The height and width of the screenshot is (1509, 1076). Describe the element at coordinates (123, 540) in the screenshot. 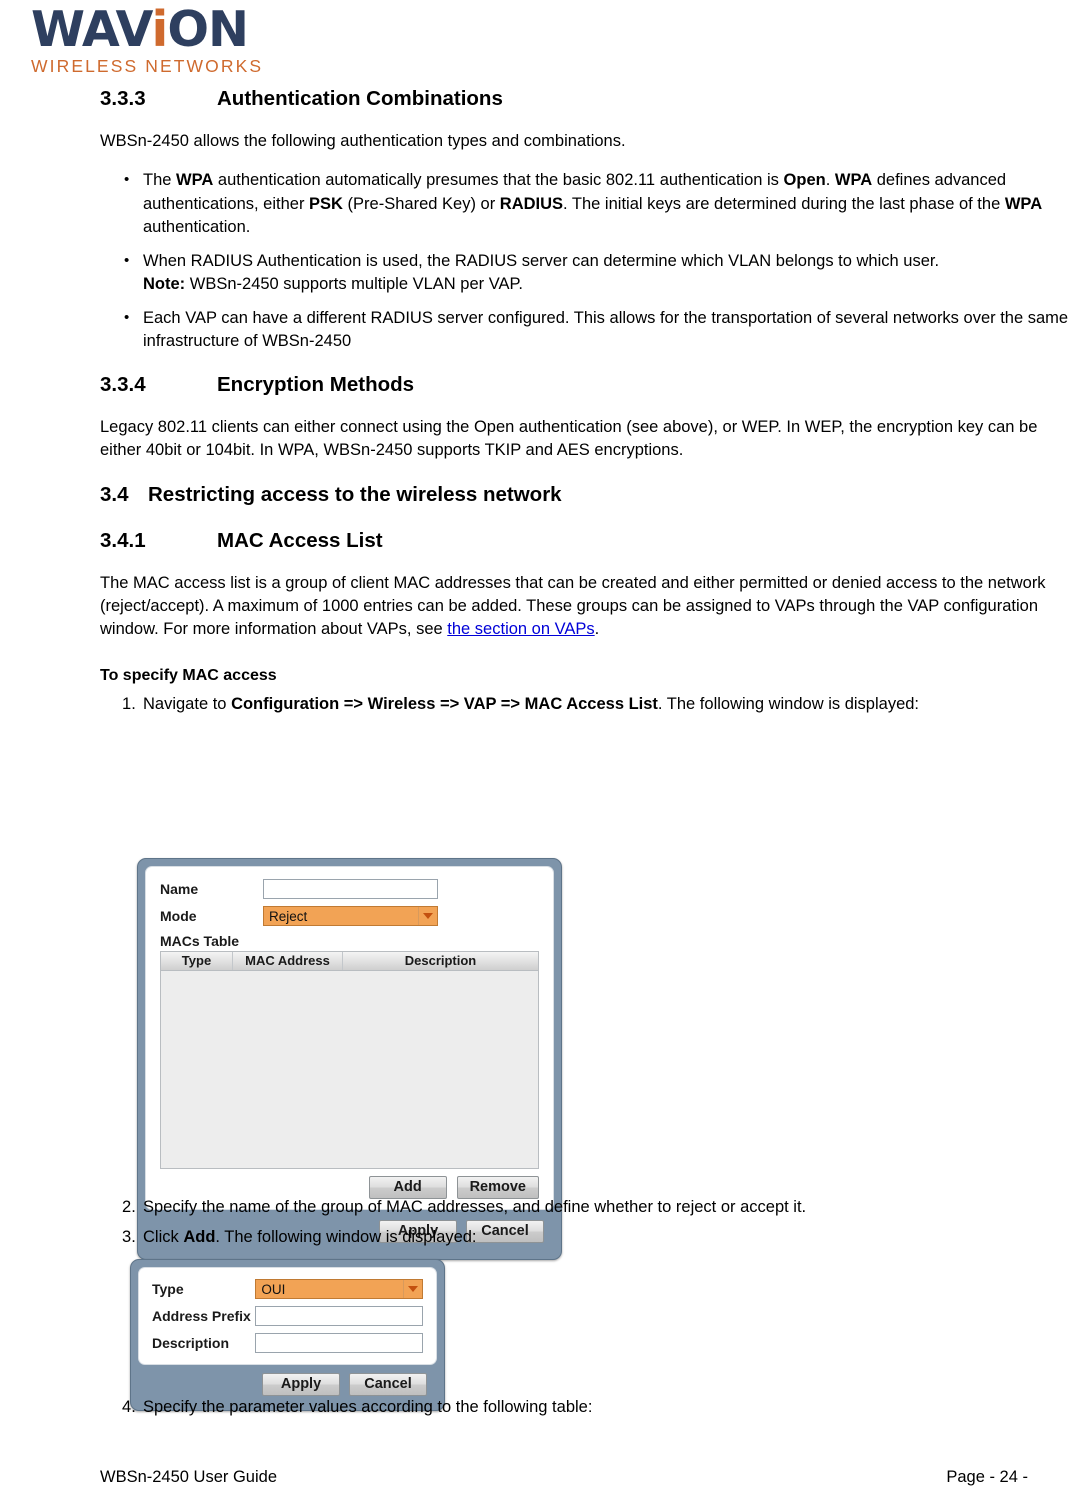

I see `heading-3-4-1-number: 3.4.1` at that location.